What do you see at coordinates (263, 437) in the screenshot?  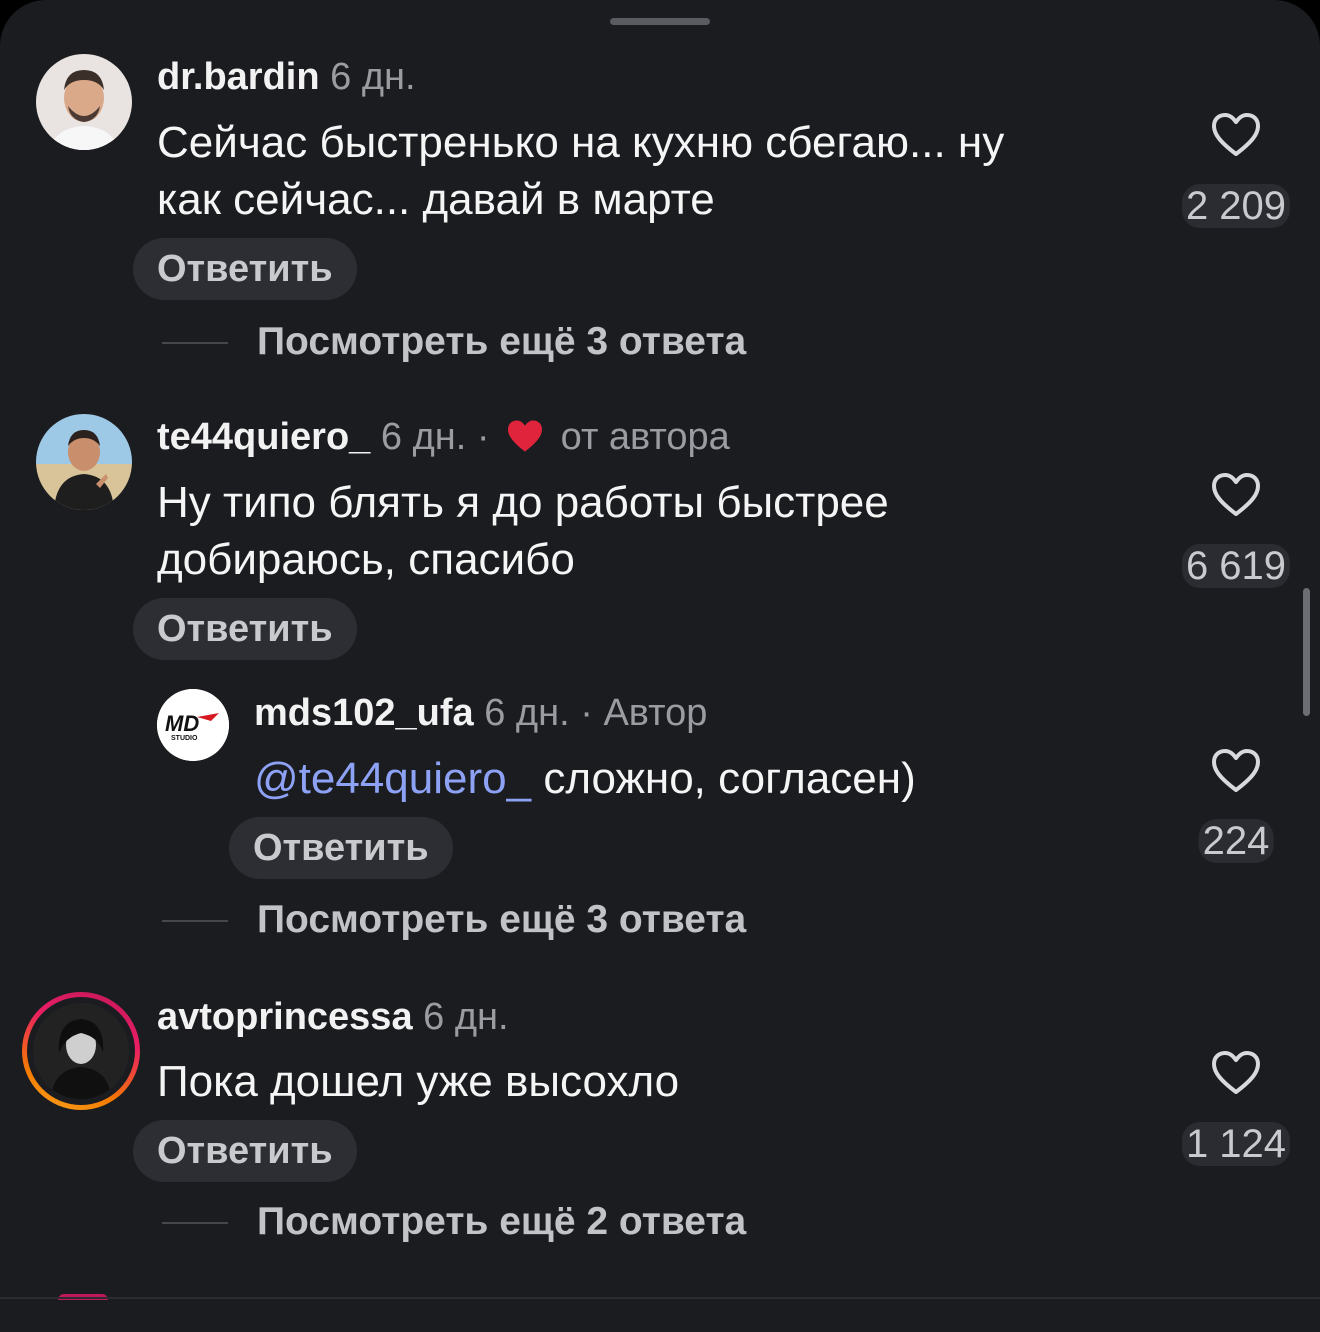 I see `username-text: te44quiero_` at bounding box center [263, 437].